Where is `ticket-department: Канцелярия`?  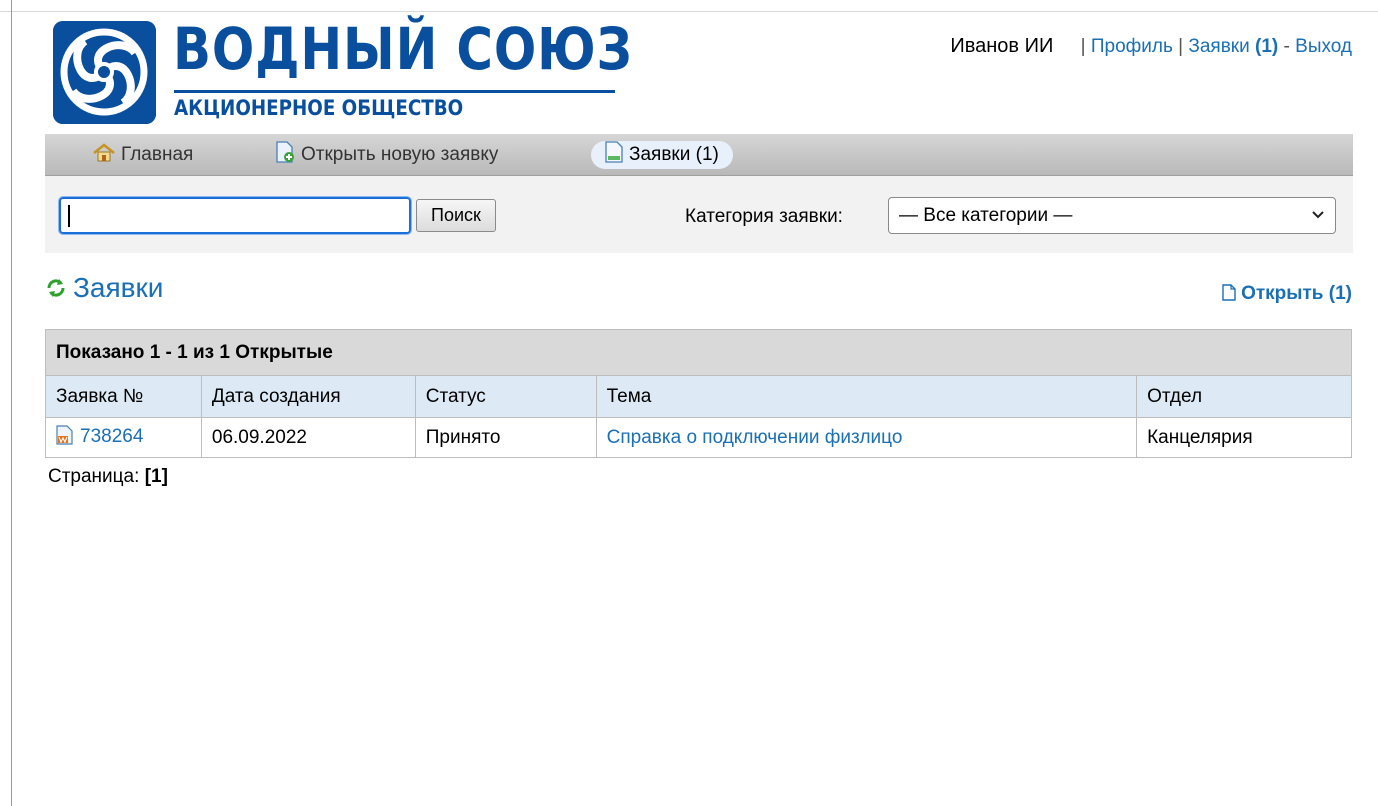
ticket-department: Канцелярия is located at coordinates (1244, 437).